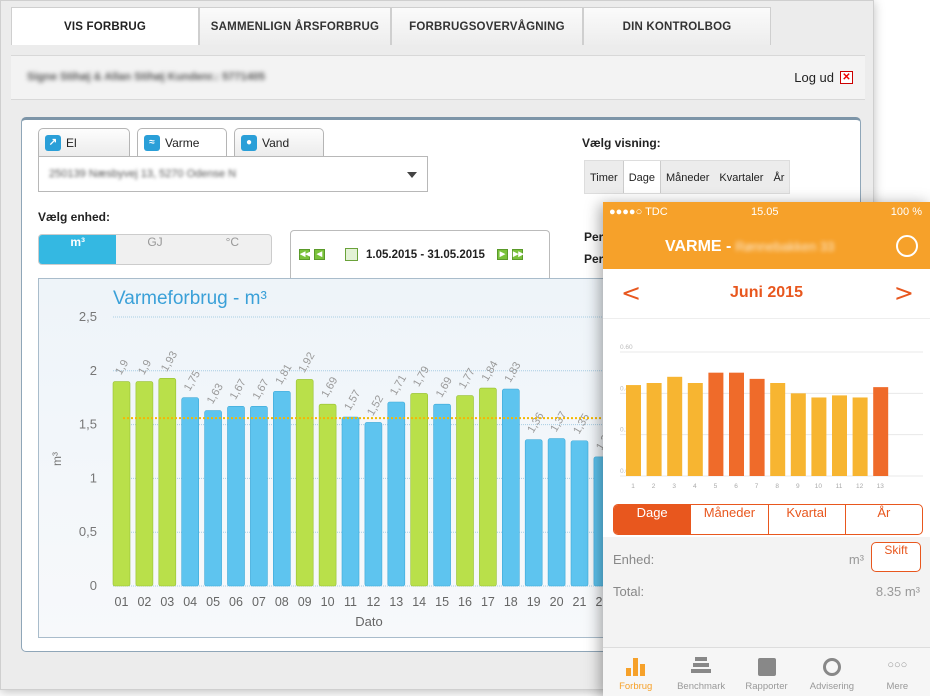 The width and height of the screenshot is (930, 696). I want to click on view-label: Vælg visning:, so click(621, 143).